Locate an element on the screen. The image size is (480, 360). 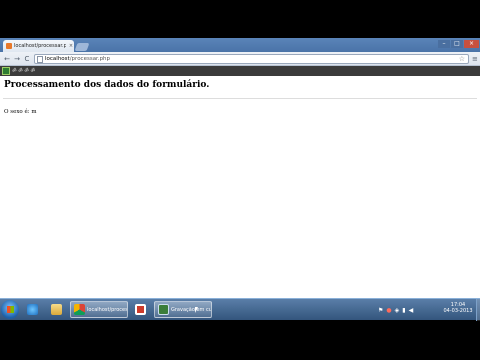
taskbar-internet-explorer is located at coordinates (35, 309).